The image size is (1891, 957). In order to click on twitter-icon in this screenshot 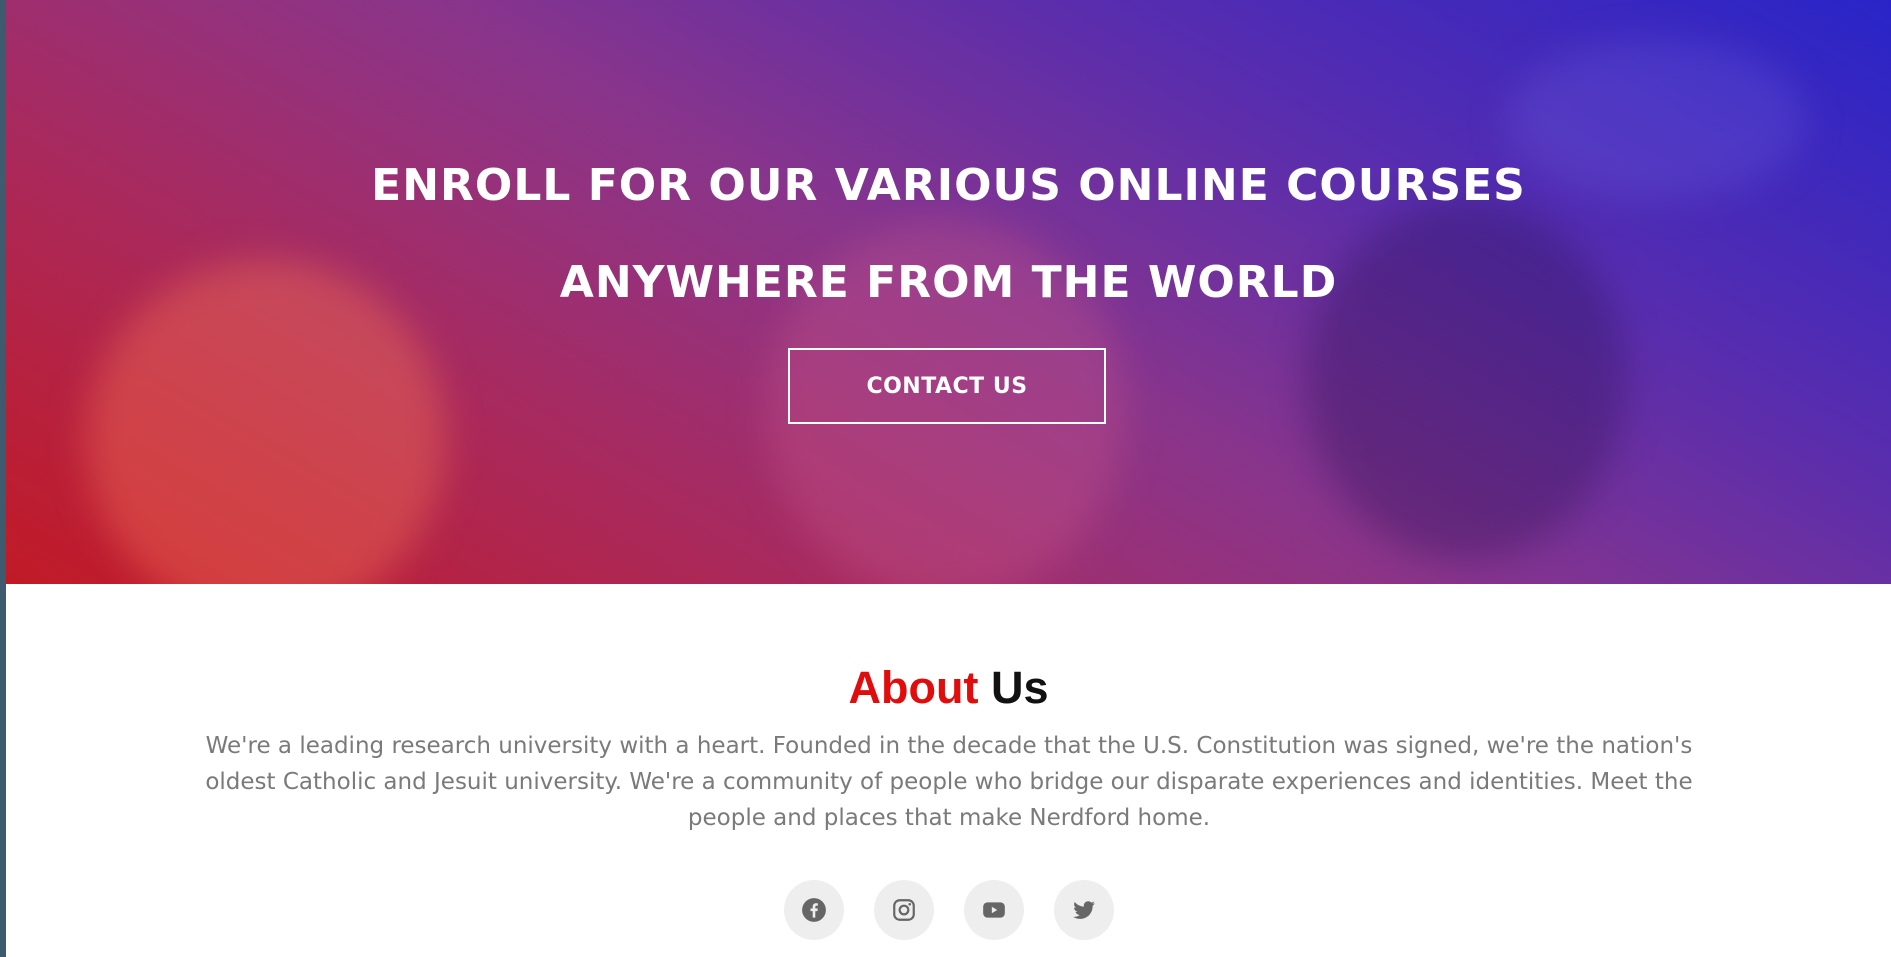, I will do `click(1083, 910)`.